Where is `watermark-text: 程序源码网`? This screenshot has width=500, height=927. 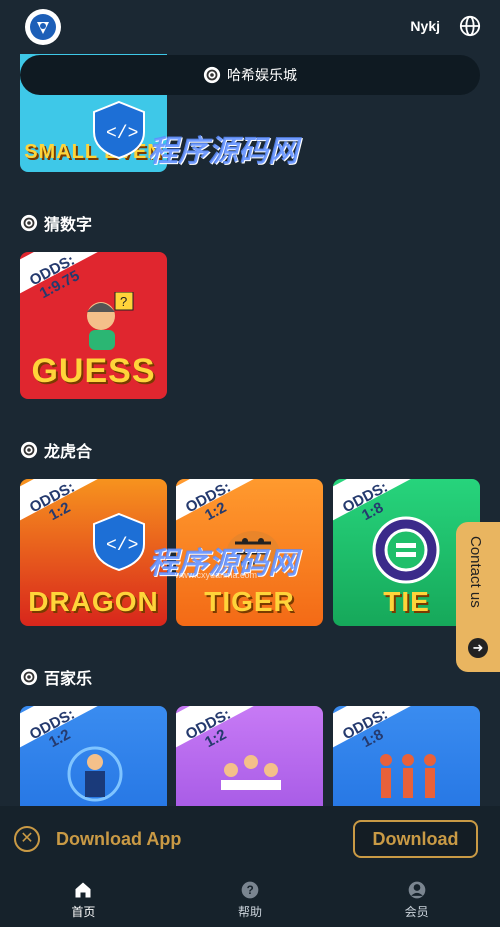 watermark-text: 程序源码网 is located at coordinates (223, 151).